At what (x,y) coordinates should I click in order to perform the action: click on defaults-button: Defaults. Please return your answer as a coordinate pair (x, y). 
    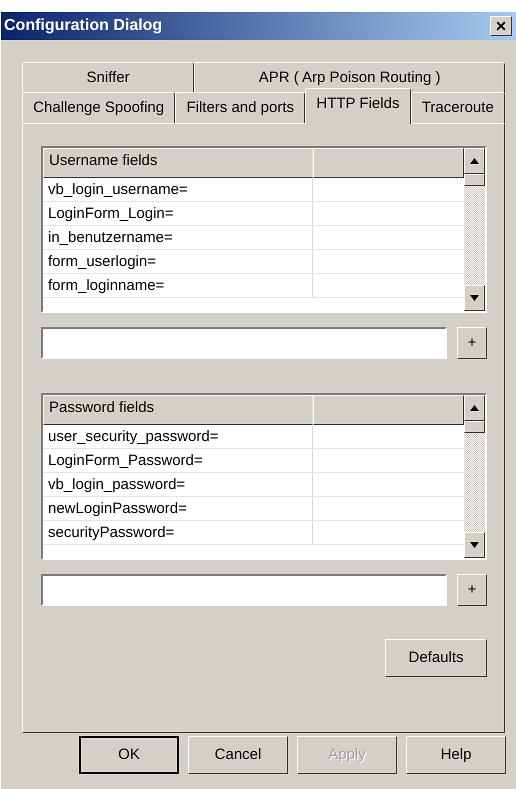
    Looking at the image, I should click on (436, 658).